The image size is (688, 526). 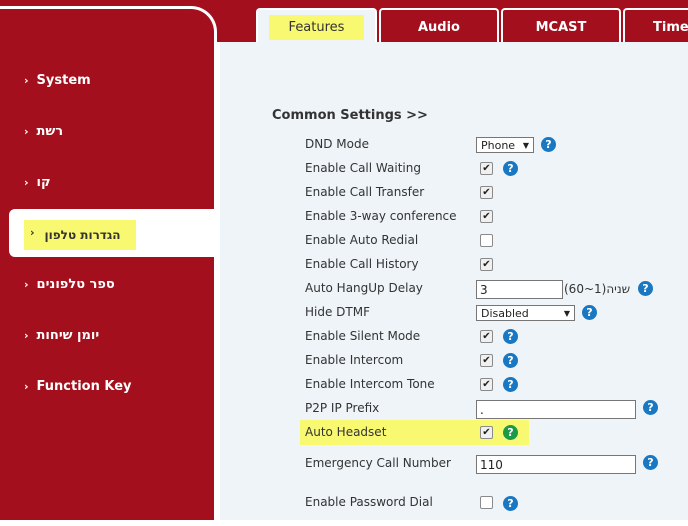 I want to click on sidebar-item-label: הגדרות טלפון, so click(x=82, y=235).